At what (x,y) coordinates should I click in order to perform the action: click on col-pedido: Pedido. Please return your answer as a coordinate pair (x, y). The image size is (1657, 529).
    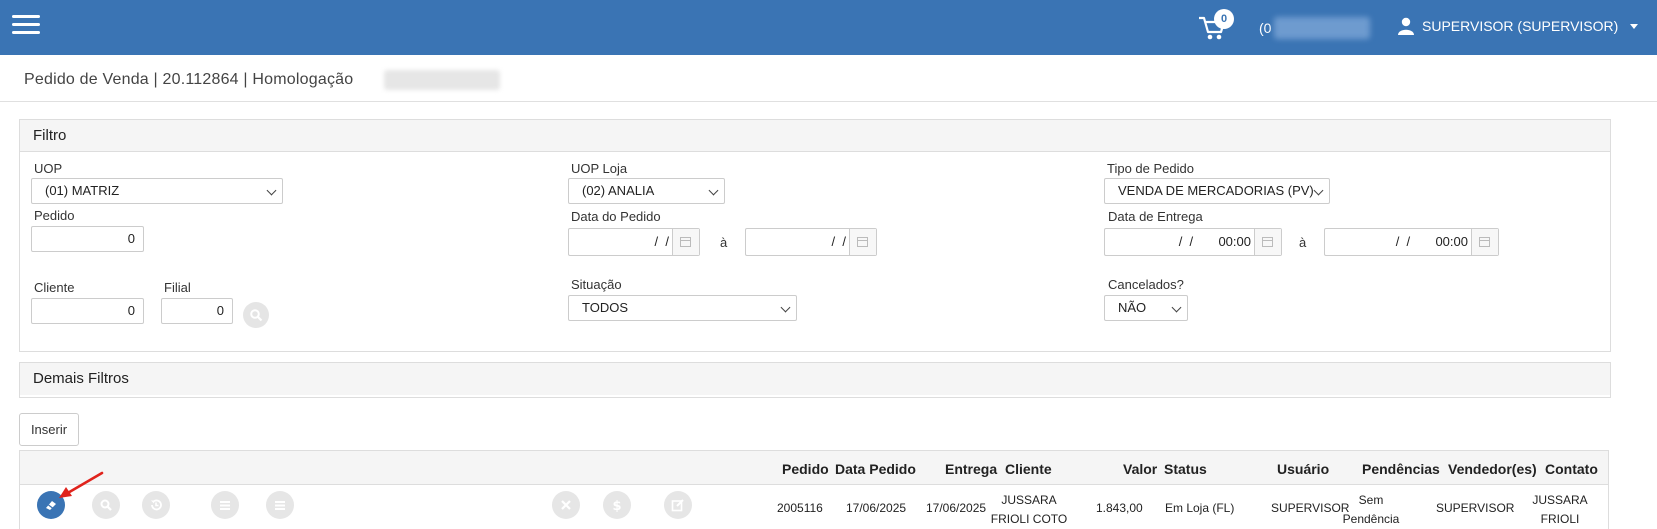
    Looking at the image, I should click on (805, 469).